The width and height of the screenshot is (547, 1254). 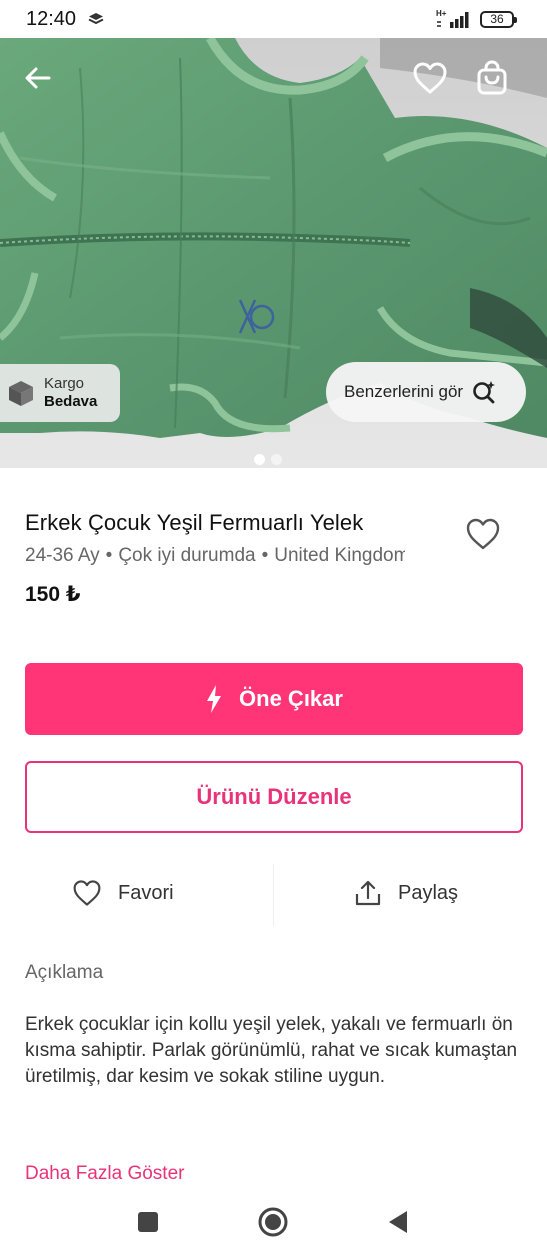 I want to click on home-circle-icon, so click(x=273, y=1222).